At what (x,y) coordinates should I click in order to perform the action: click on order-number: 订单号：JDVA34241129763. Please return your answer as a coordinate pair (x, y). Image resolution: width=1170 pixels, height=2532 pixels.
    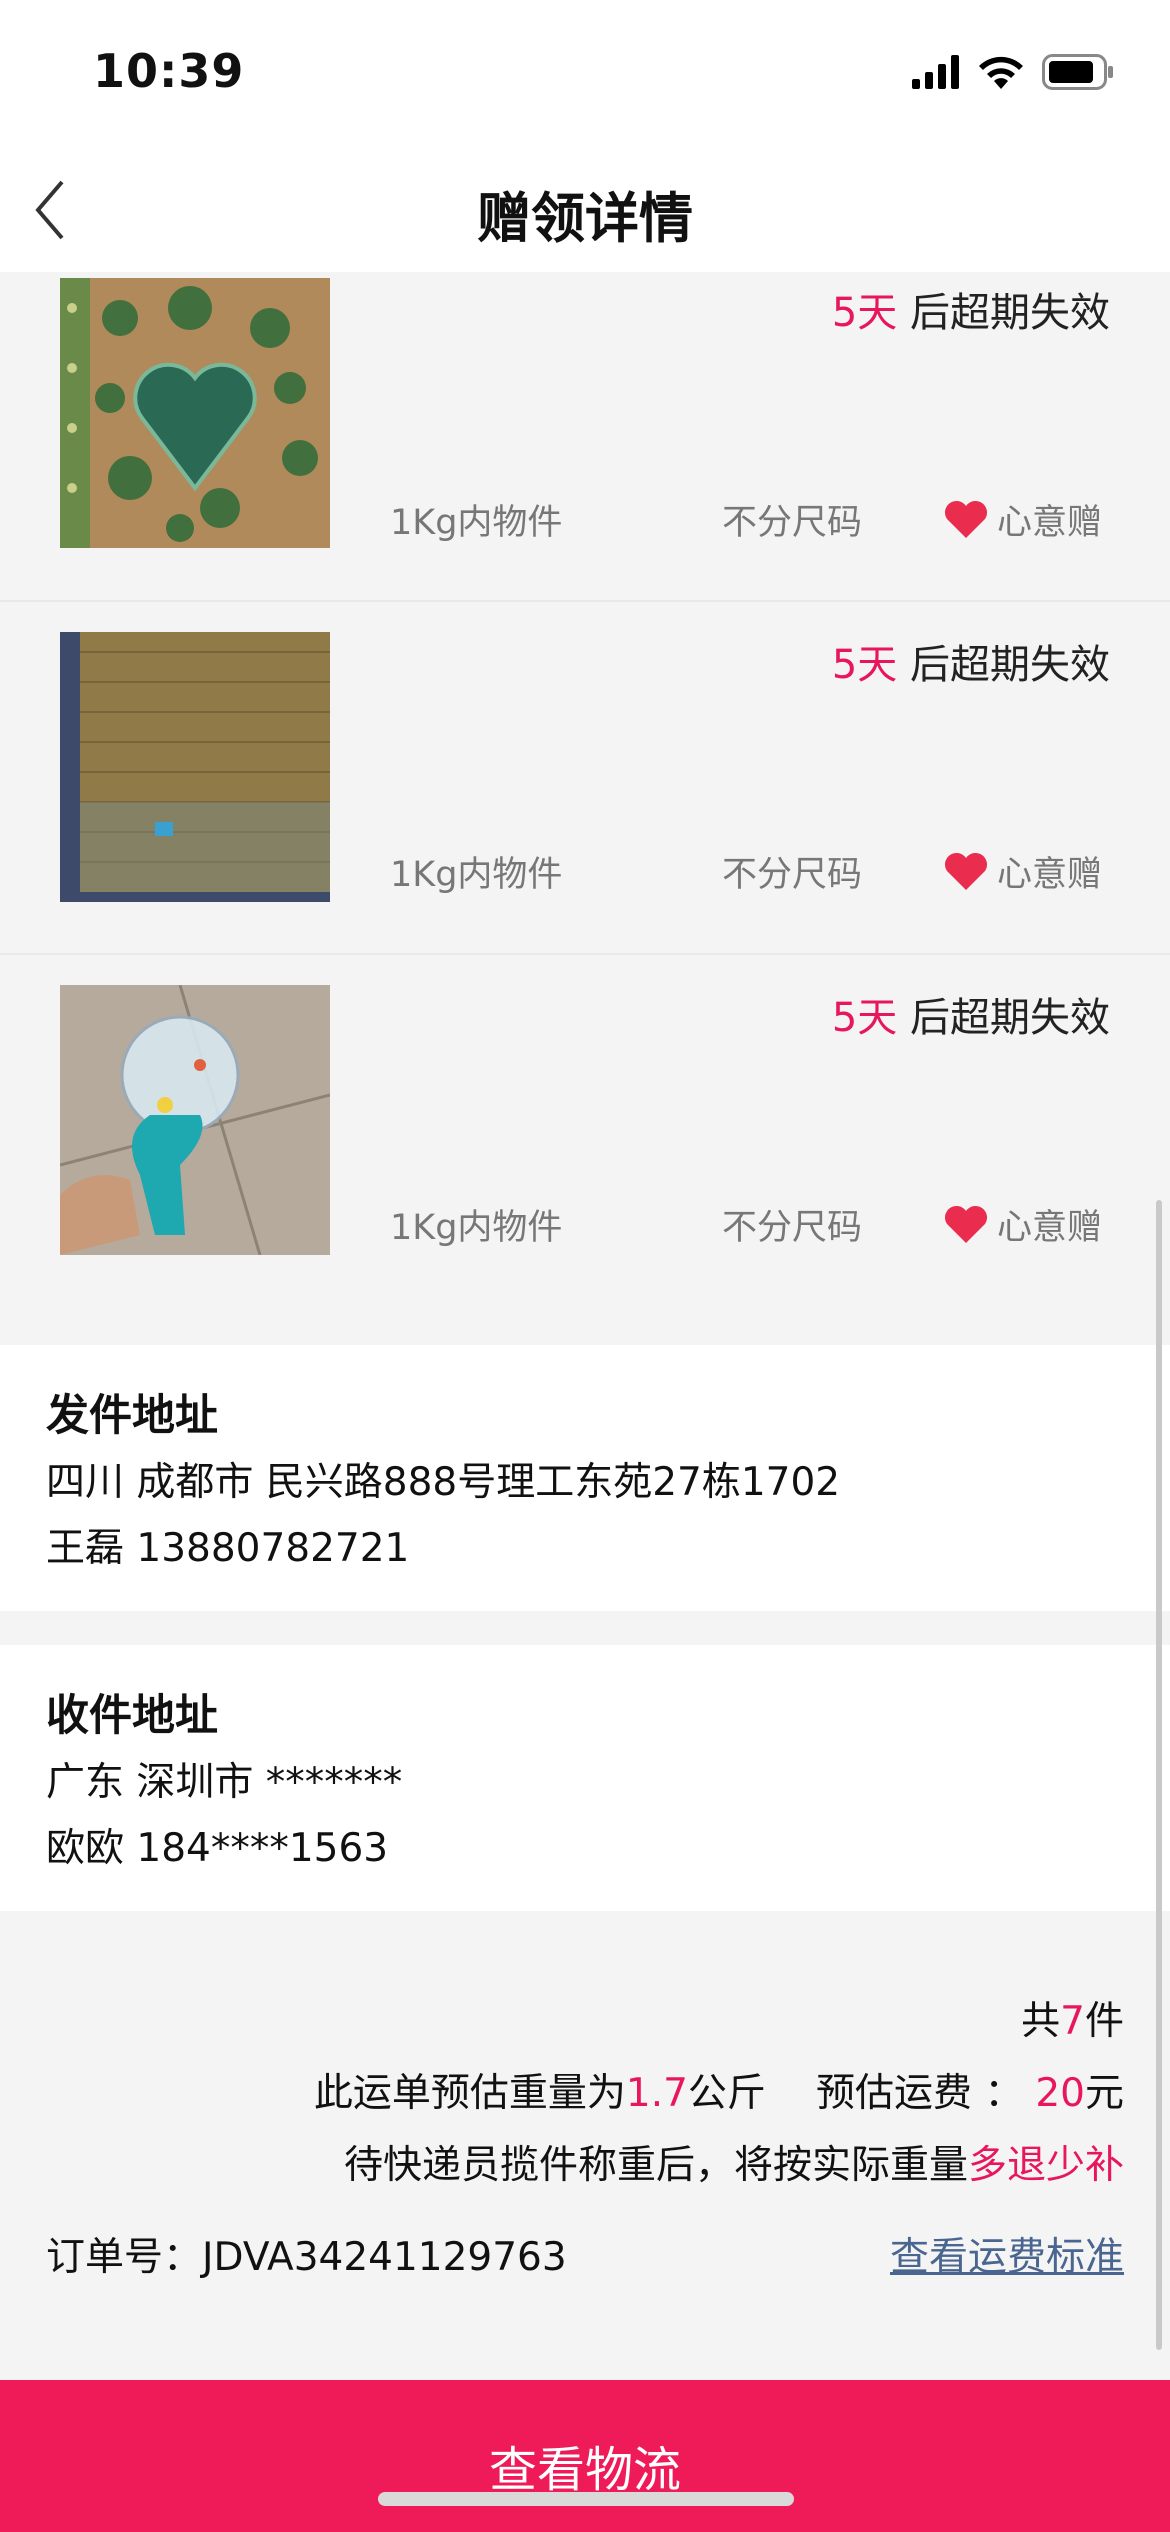
    Looking at the image, I should click on (306, 2254).